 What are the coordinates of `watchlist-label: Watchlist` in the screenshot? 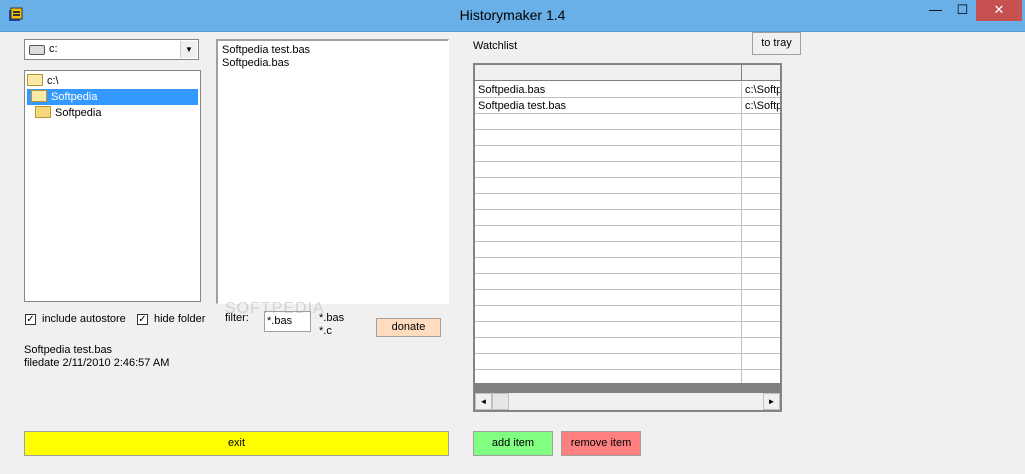 It's located at (495, 46).